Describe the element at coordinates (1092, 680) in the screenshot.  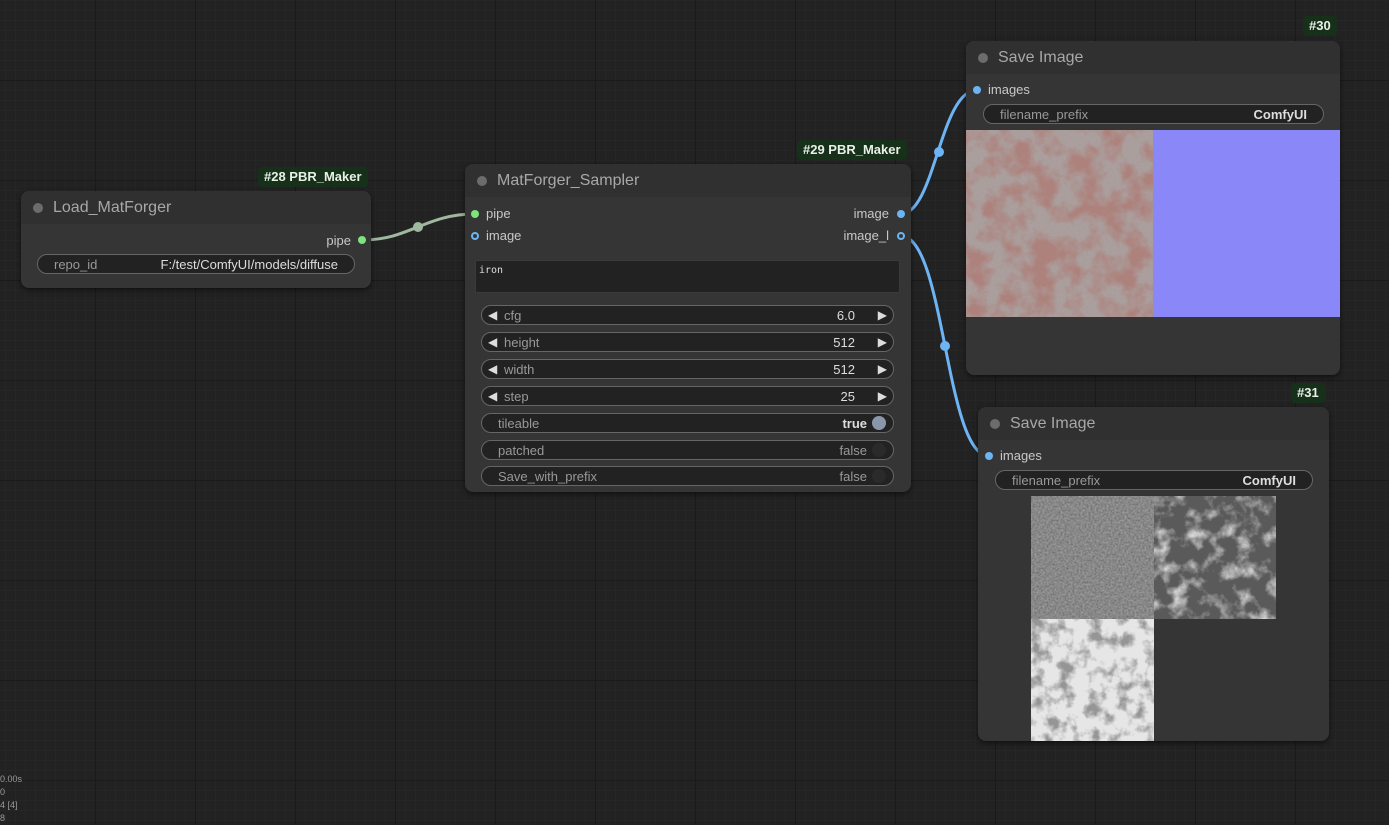
I see `preview-image-metallic` at that location.